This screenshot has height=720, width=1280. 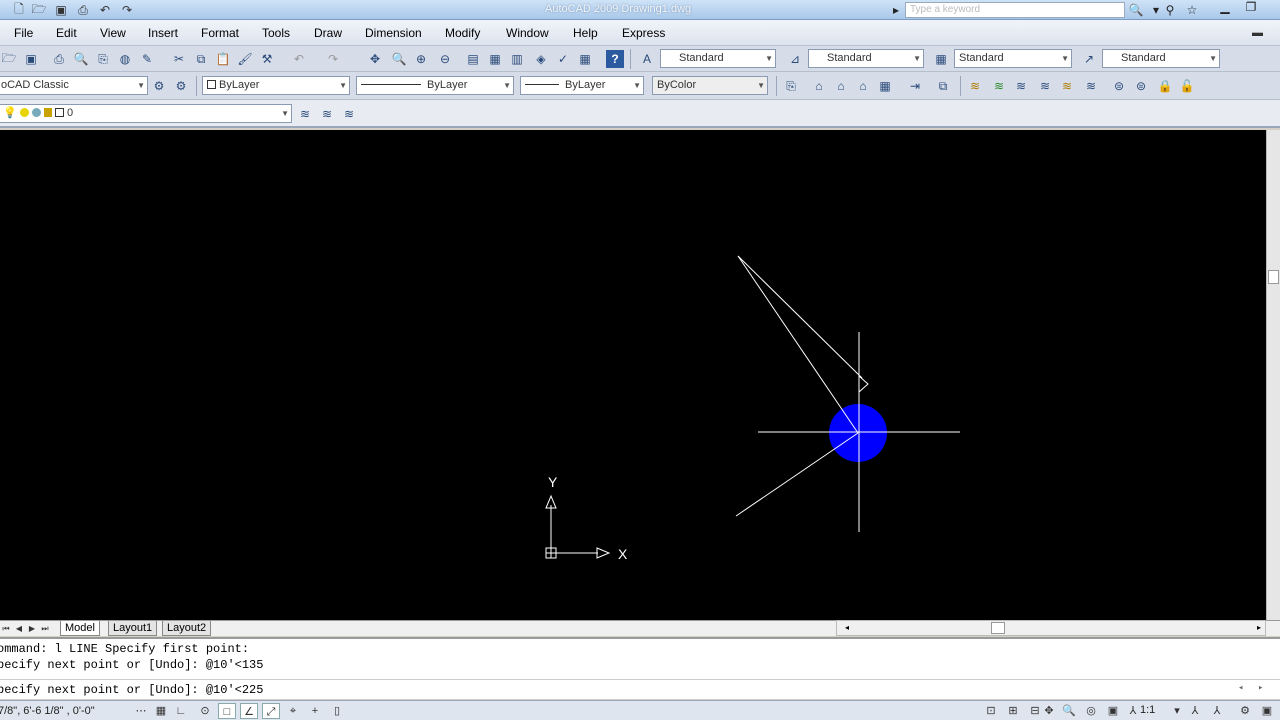 What do you see at coordinates (1273, 375) in the screenshot?
I see `vertical-scrollbar` at bounding box center [1273, 375].